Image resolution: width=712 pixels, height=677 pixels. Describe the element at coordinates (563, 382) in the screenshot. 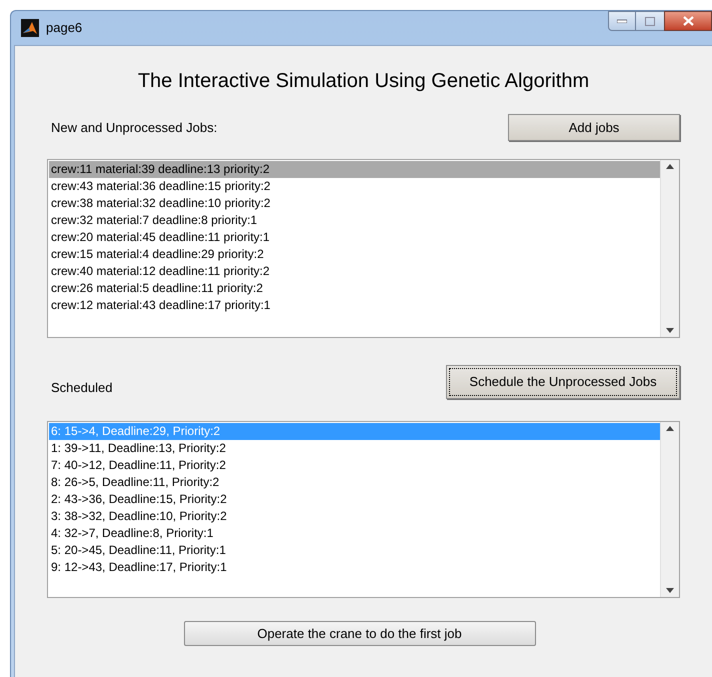

I see `push-button: Schedule the Unprocessed Jobs` at that location.